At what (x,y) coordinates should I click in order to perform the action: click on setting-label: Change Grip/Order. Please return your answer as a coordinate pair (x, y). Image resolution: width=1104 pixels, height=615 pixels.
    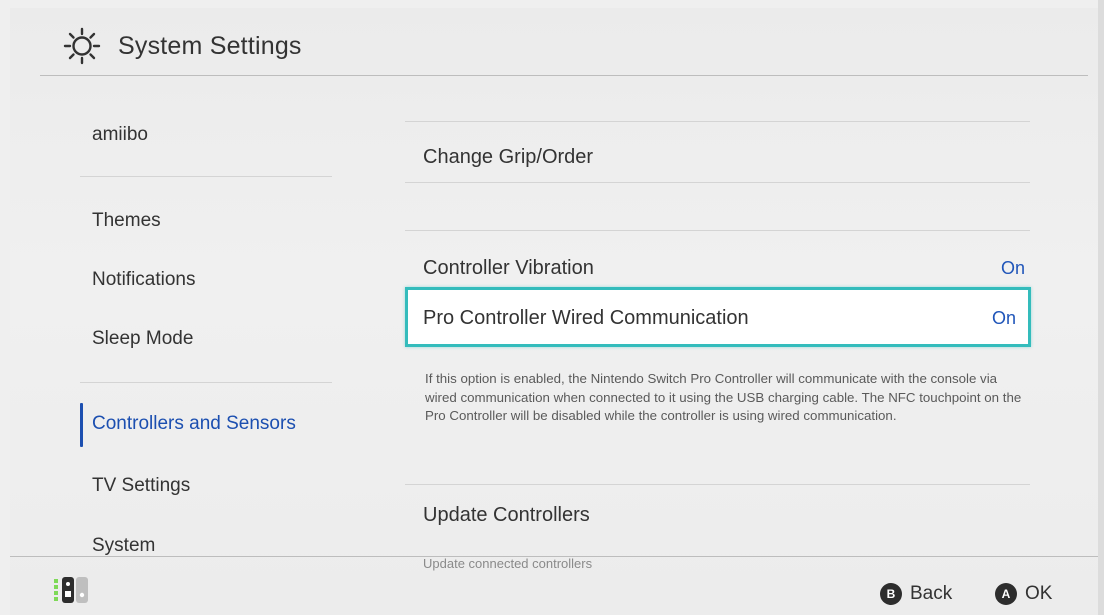
    Looking at the image, I should click on (508, 157).